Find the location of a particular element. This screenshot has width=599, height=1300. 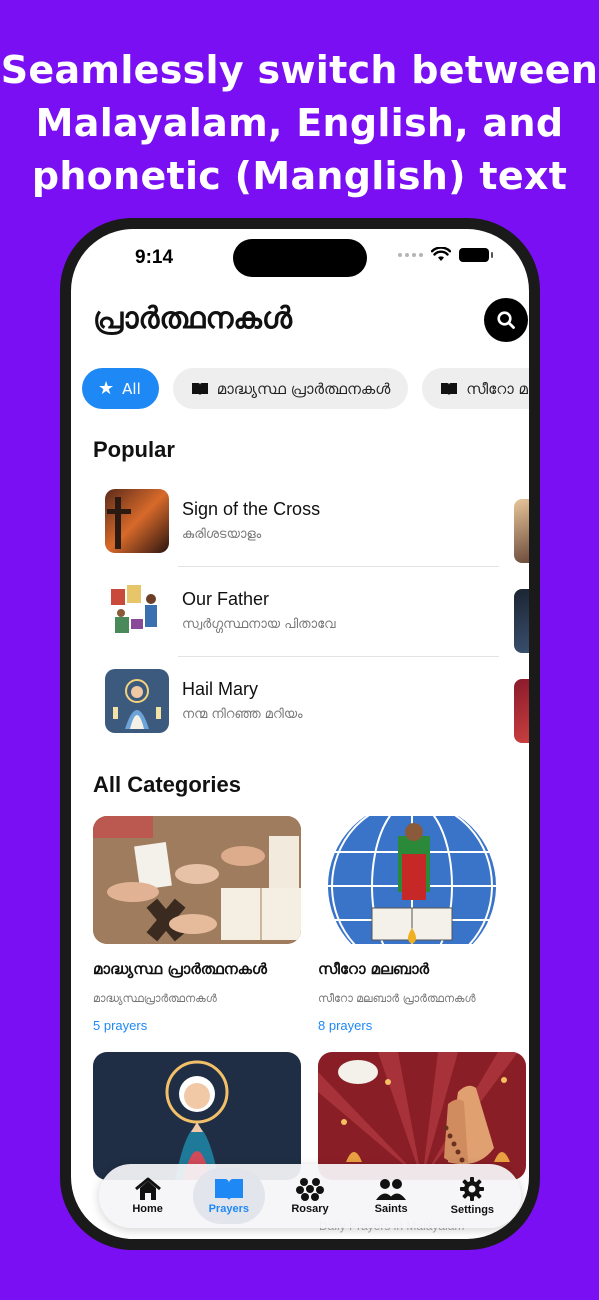

chip-intercessory: മാദ്ധ്യസ്ഥ പ്രാർത്ഥനകൾ is located at coordinates (290, 388).